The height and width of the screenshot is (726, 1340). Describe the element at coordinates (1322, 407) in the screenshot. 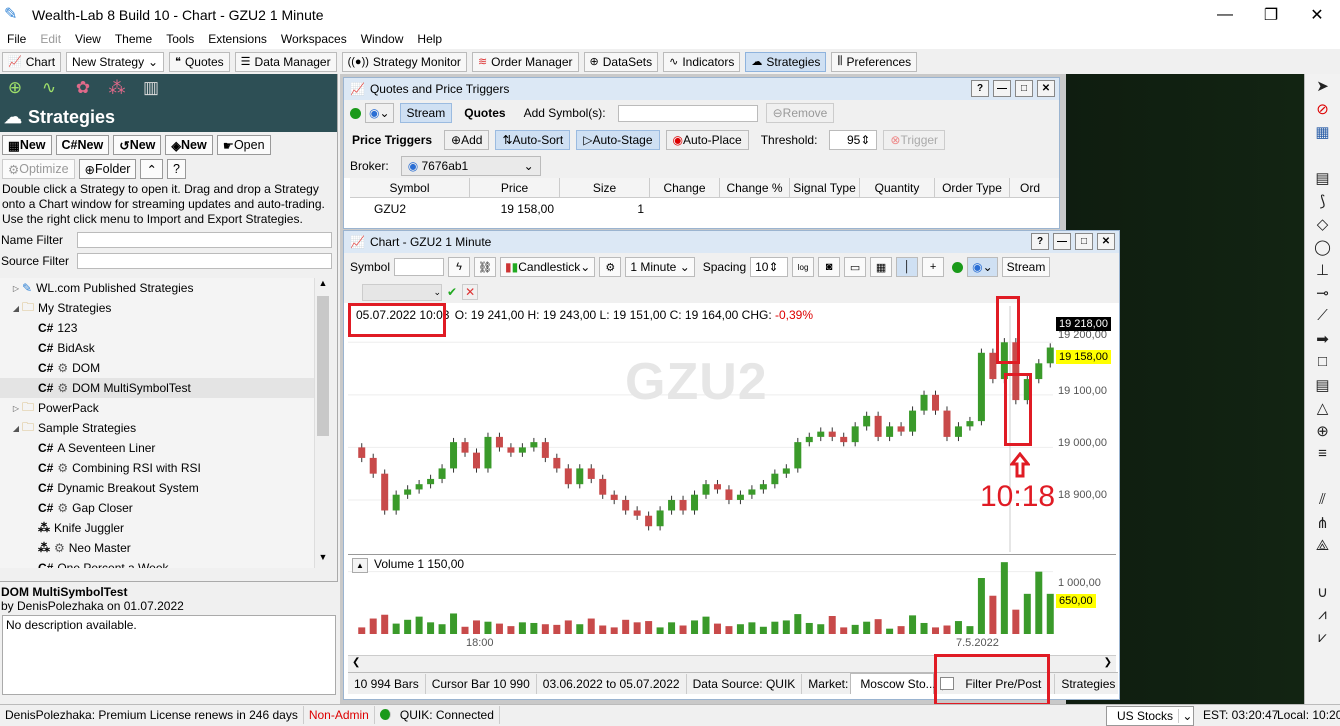

I see `triangle-icon: △` at that location.